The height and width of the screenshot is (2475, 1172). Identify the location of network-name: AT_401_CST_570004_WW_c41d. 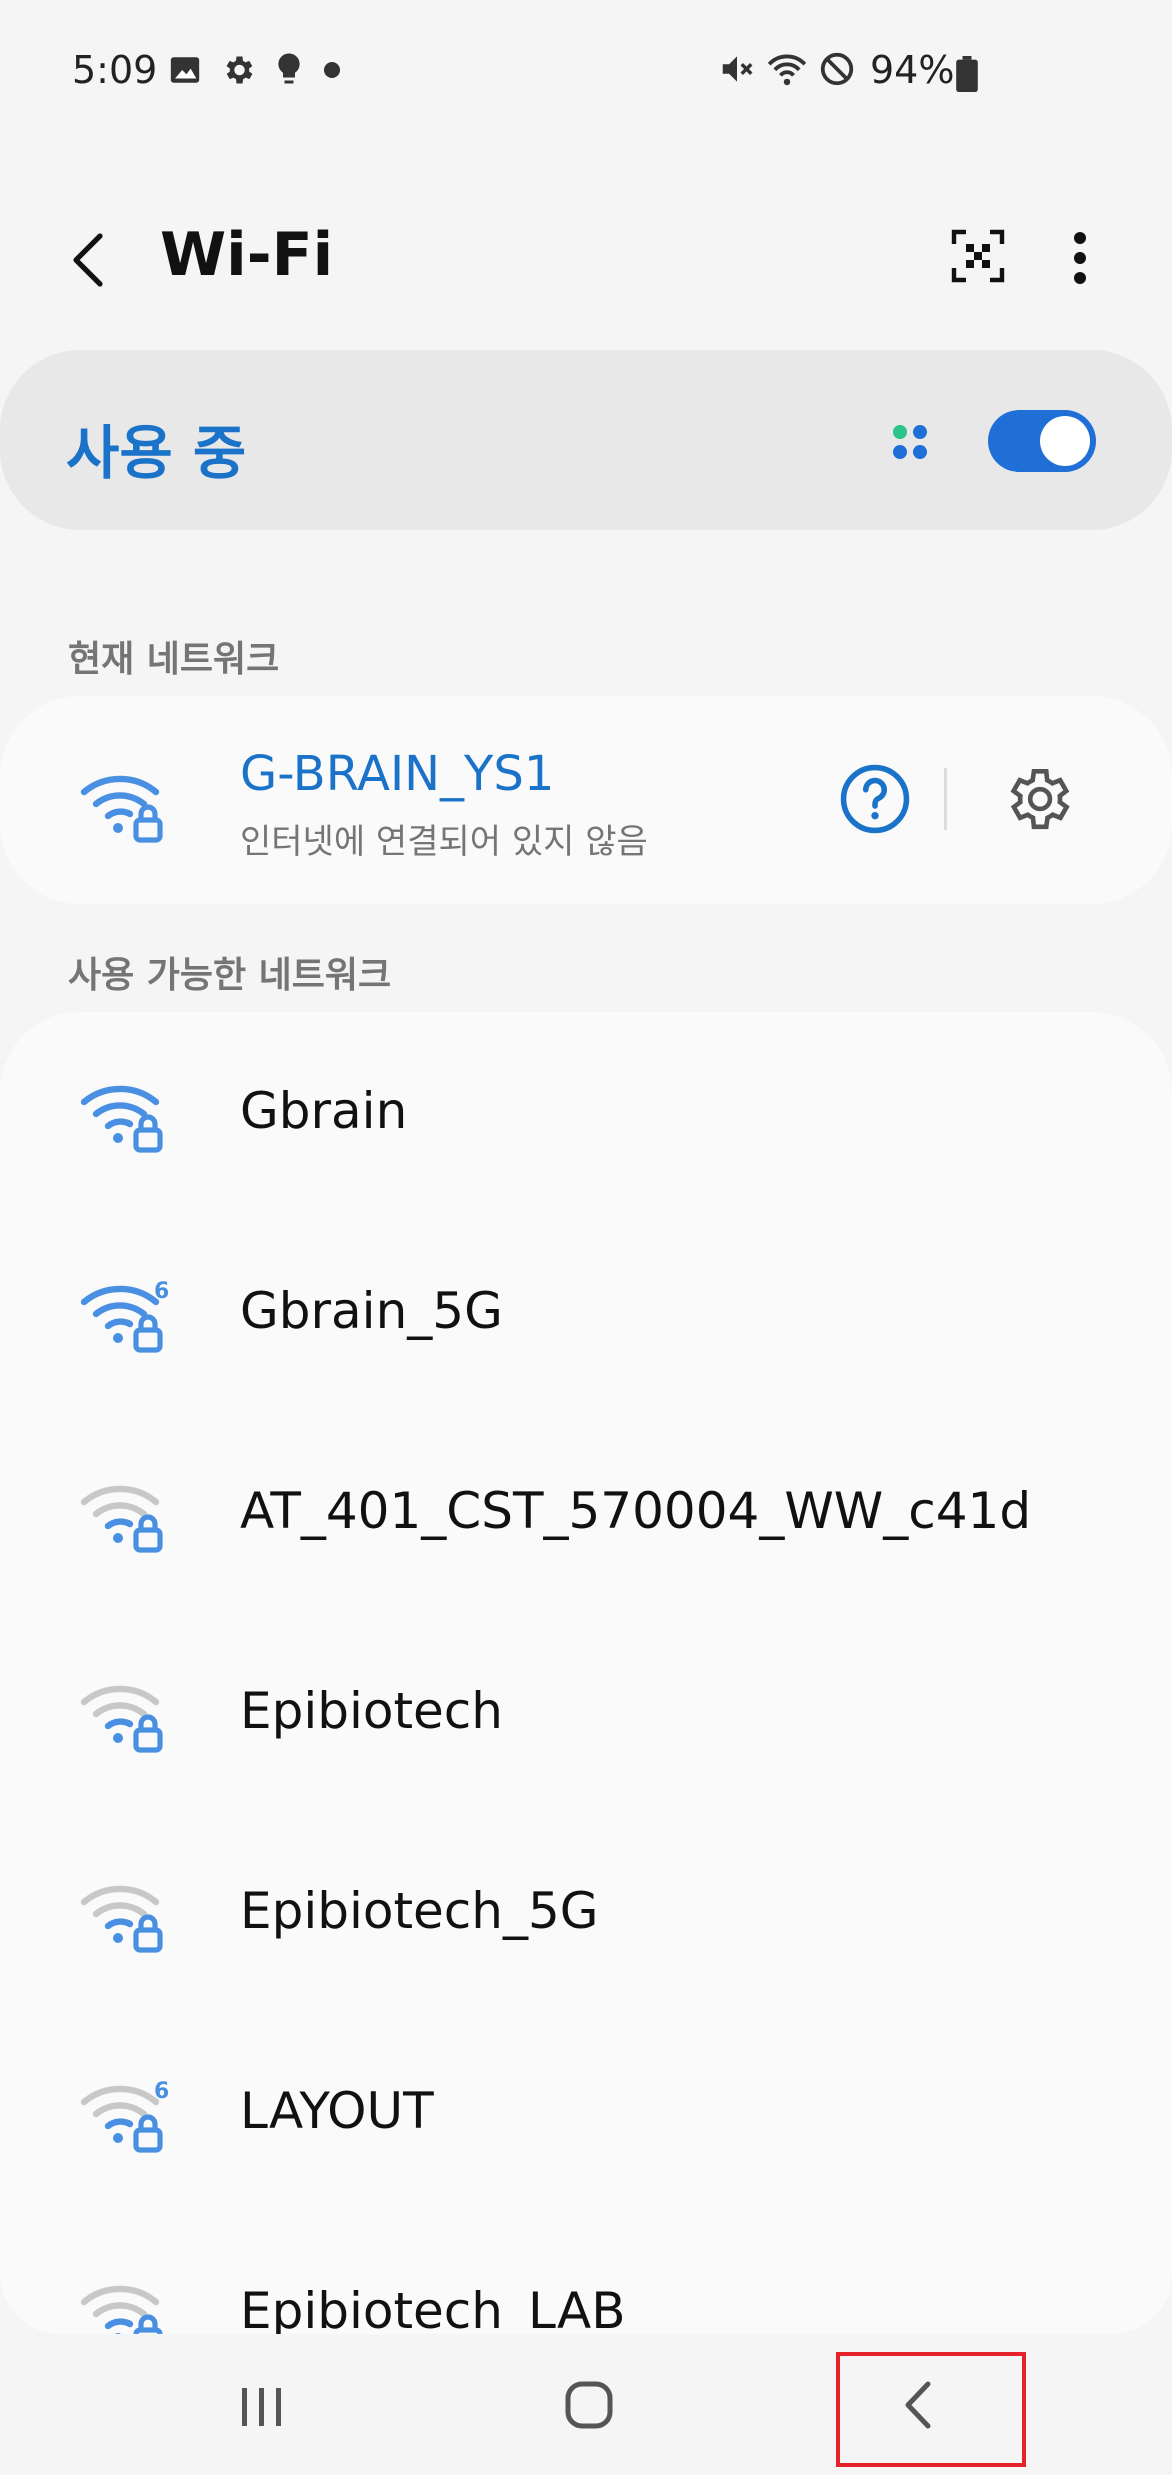
(636, 1511).